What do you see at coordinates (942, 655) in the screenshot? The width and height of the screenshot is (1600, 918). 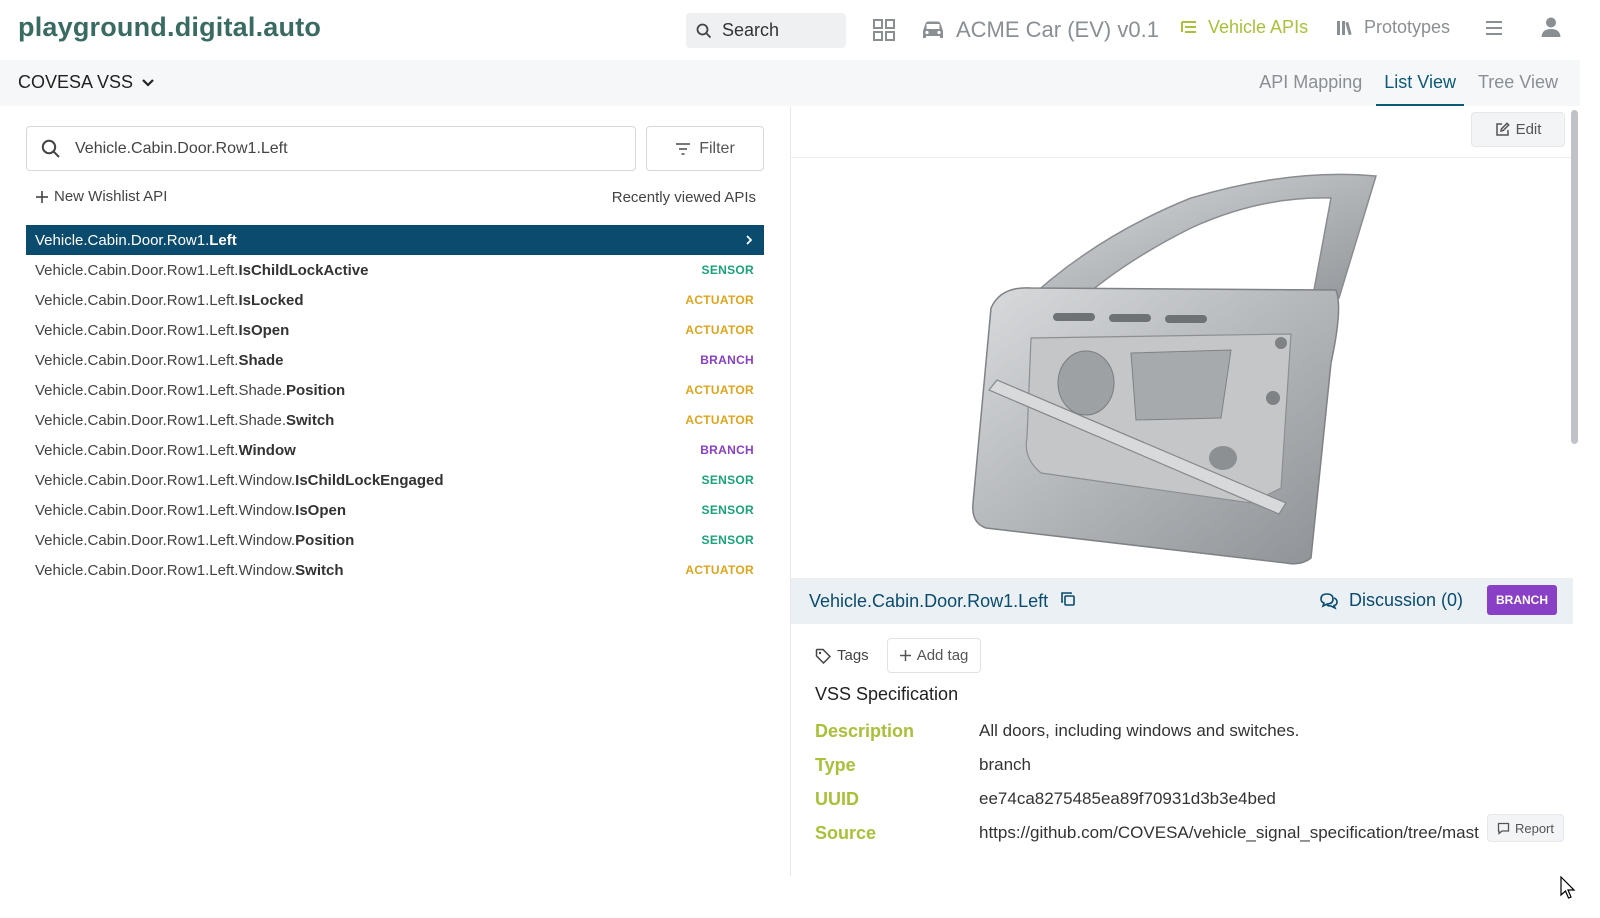 I see `add-tag-label: Add tag` at bounding box center [942, 655].